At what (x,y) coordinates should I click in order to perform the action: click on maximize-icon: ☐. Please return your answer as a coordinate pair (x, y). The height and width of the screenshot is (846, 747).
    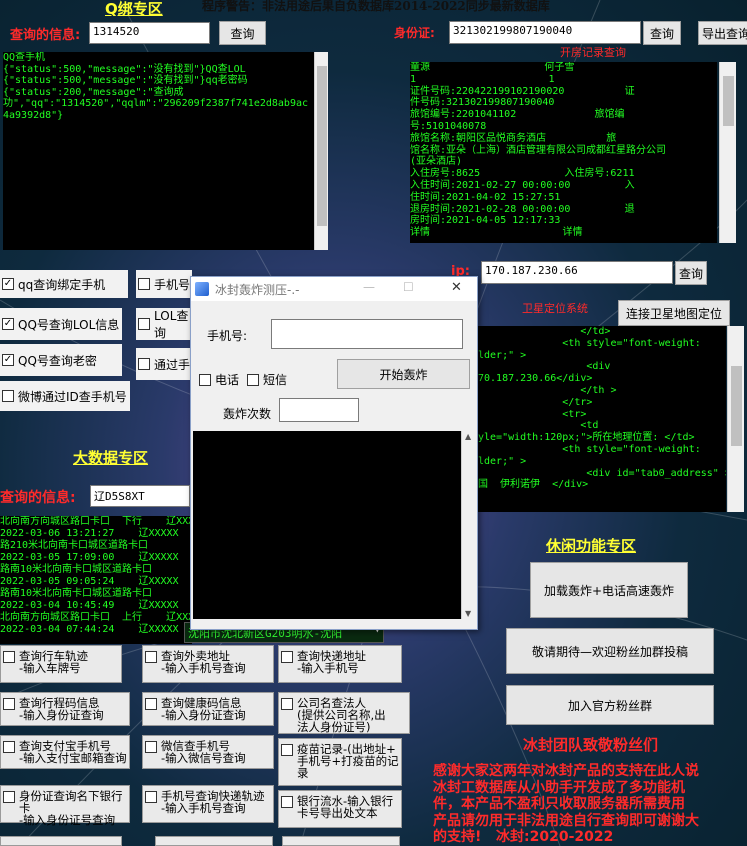
    Looking at the image, I should click on (408, 287).